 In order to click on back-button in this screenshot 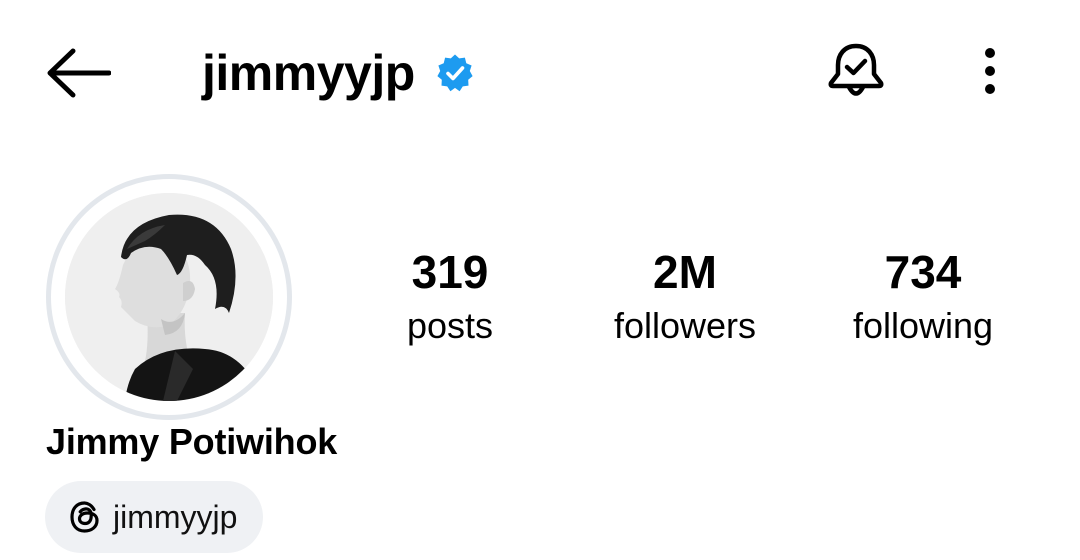, I will do `click(78, 75)`.